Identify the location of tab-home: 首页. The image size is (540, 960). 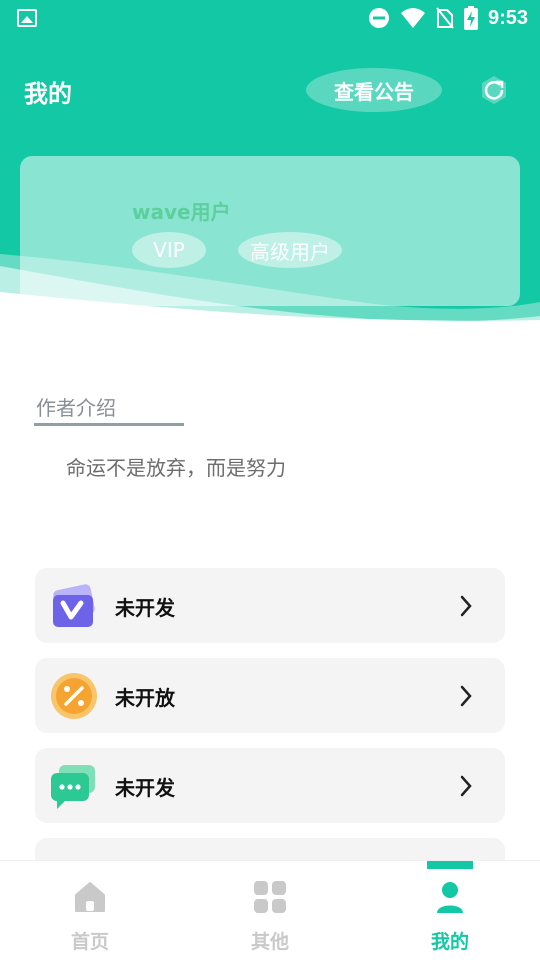
(90, 910).